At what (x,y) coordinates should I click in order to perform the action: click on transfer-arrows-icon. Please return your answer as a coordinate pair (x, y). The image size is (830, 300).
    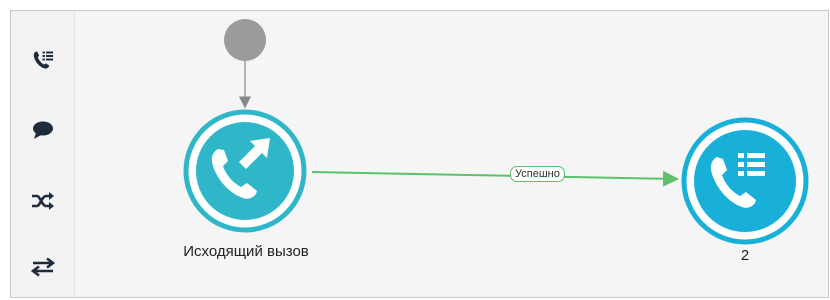
    Looking at the image, I should click on (43, 267).